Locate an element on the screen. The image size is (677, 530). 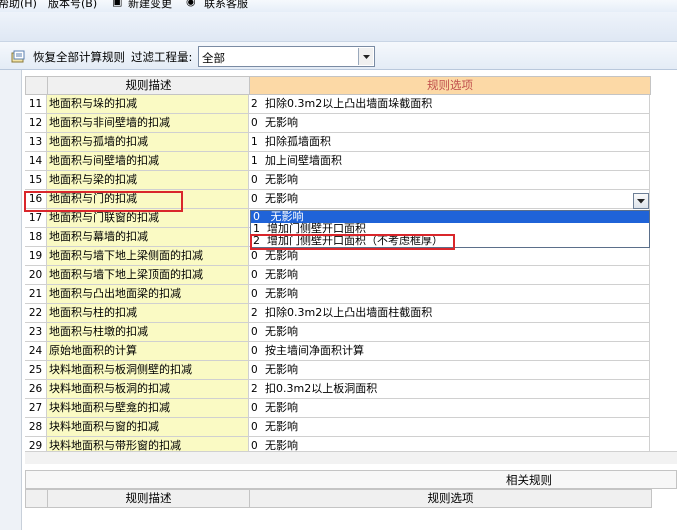
restore-icon is located at coordinates (18, 56).